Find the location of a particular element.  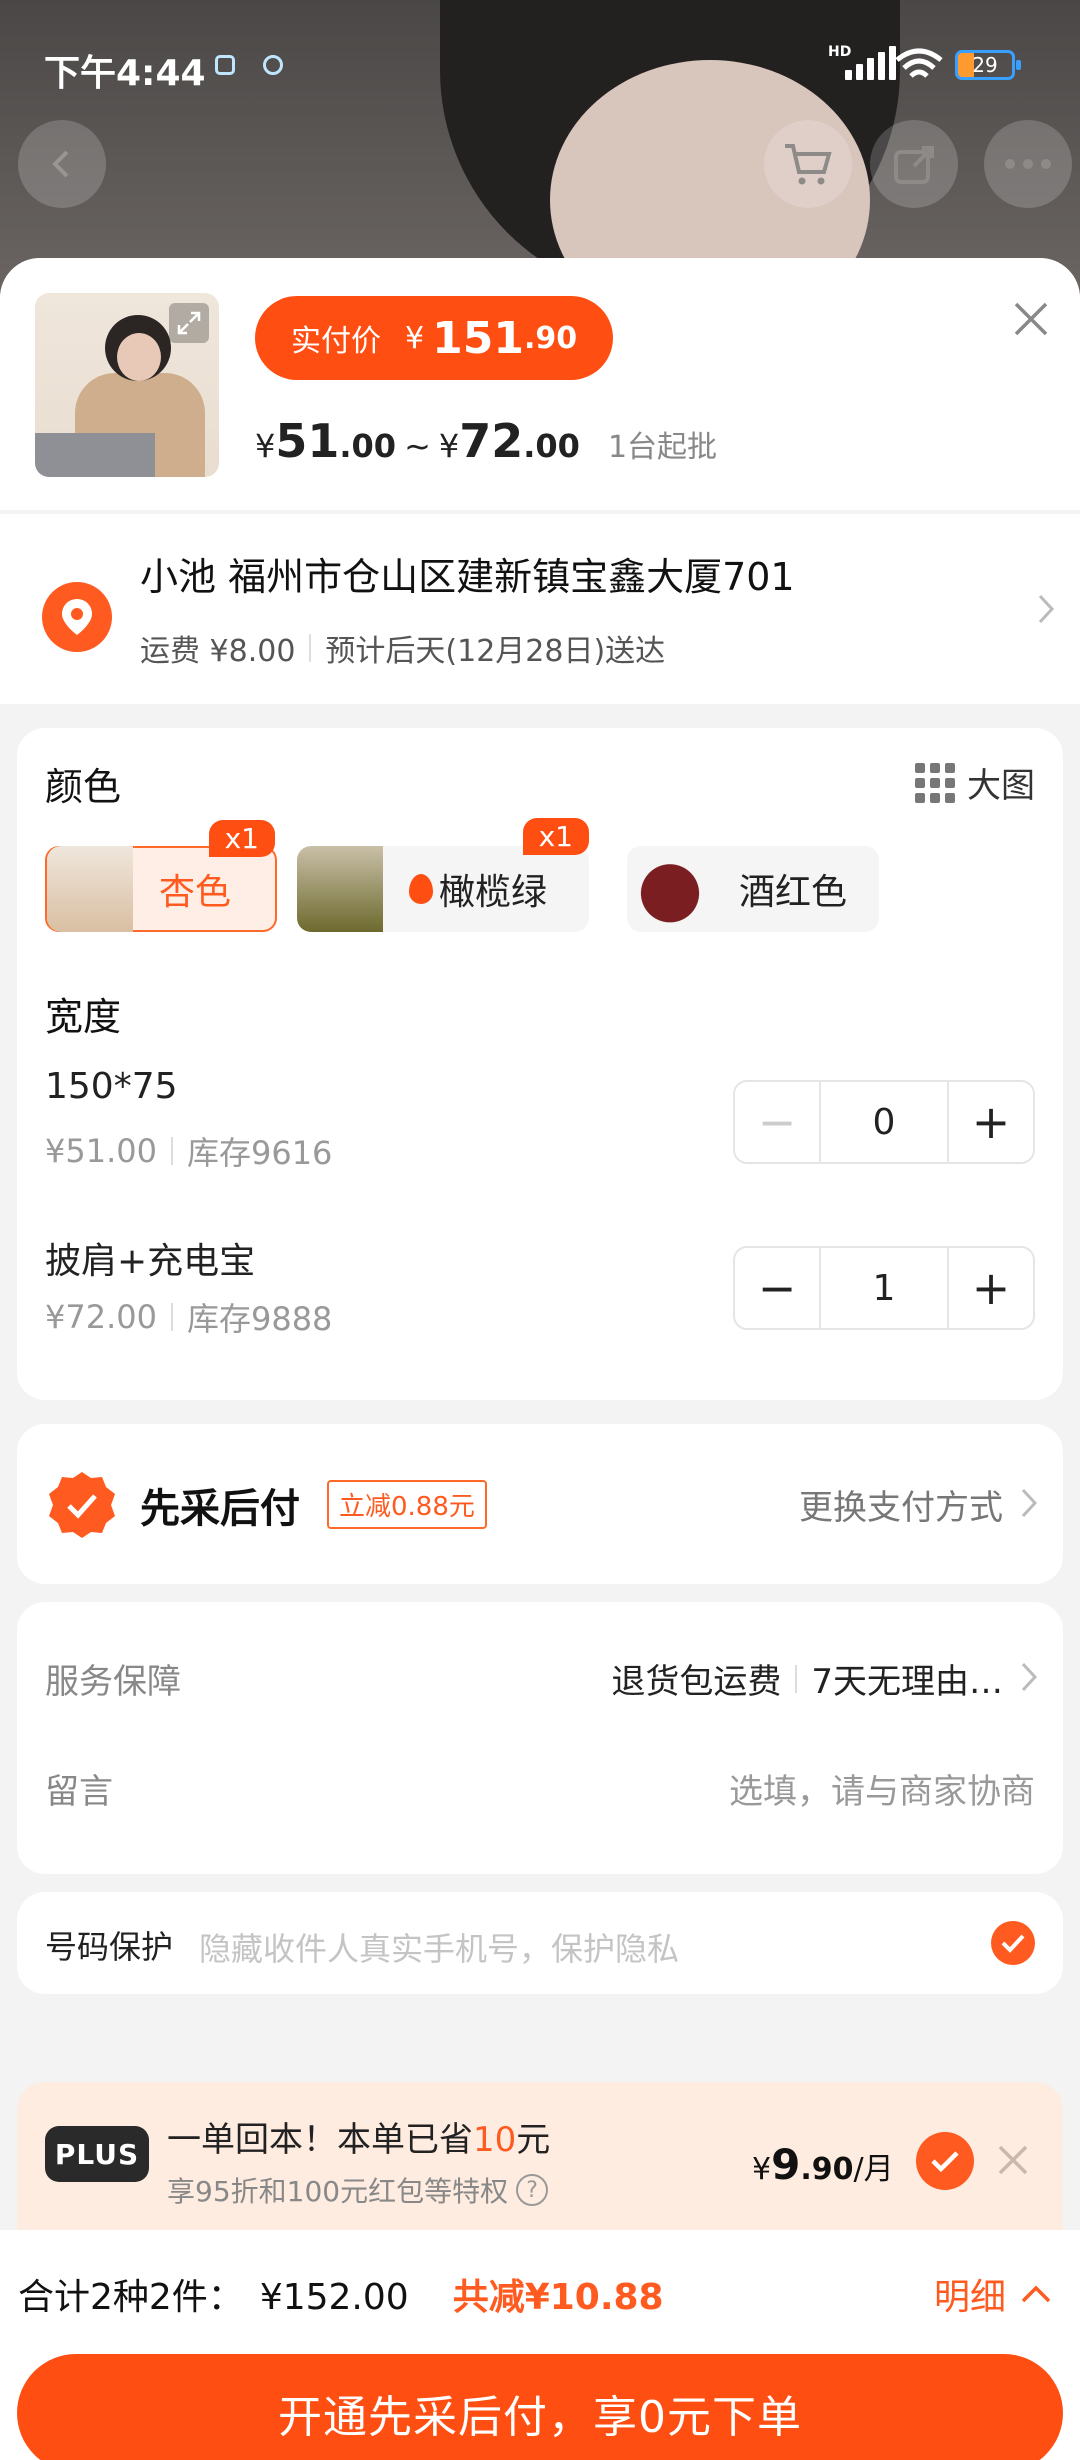

phone-protection-checkbox is located at coordinates (1013, 1943).